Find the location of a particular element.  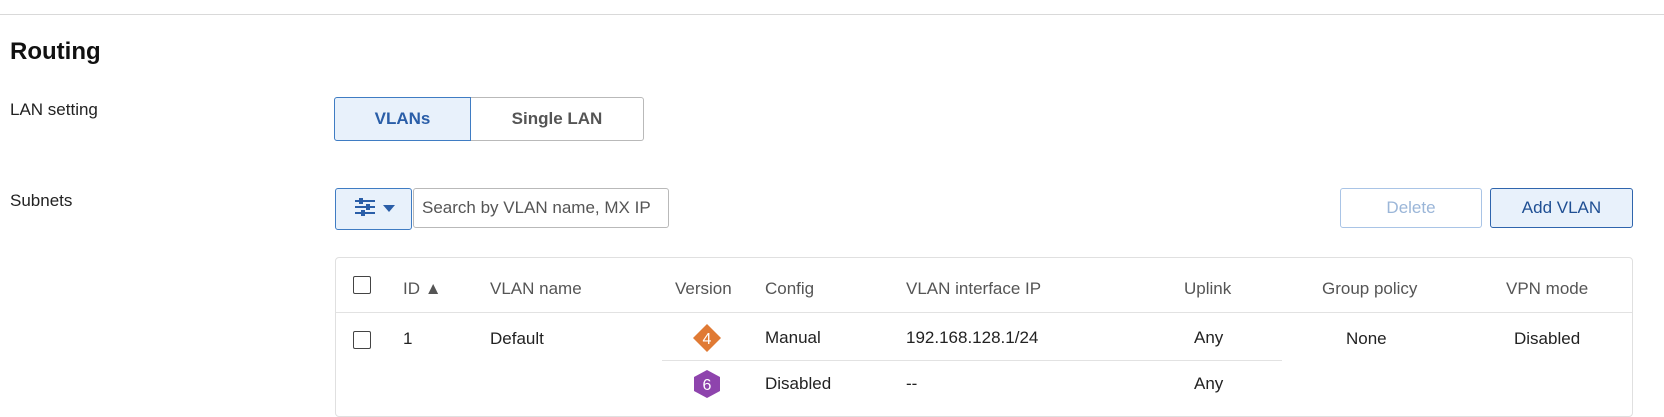

ipv4-badge-label: 4 is located at coordinates (707, 339).